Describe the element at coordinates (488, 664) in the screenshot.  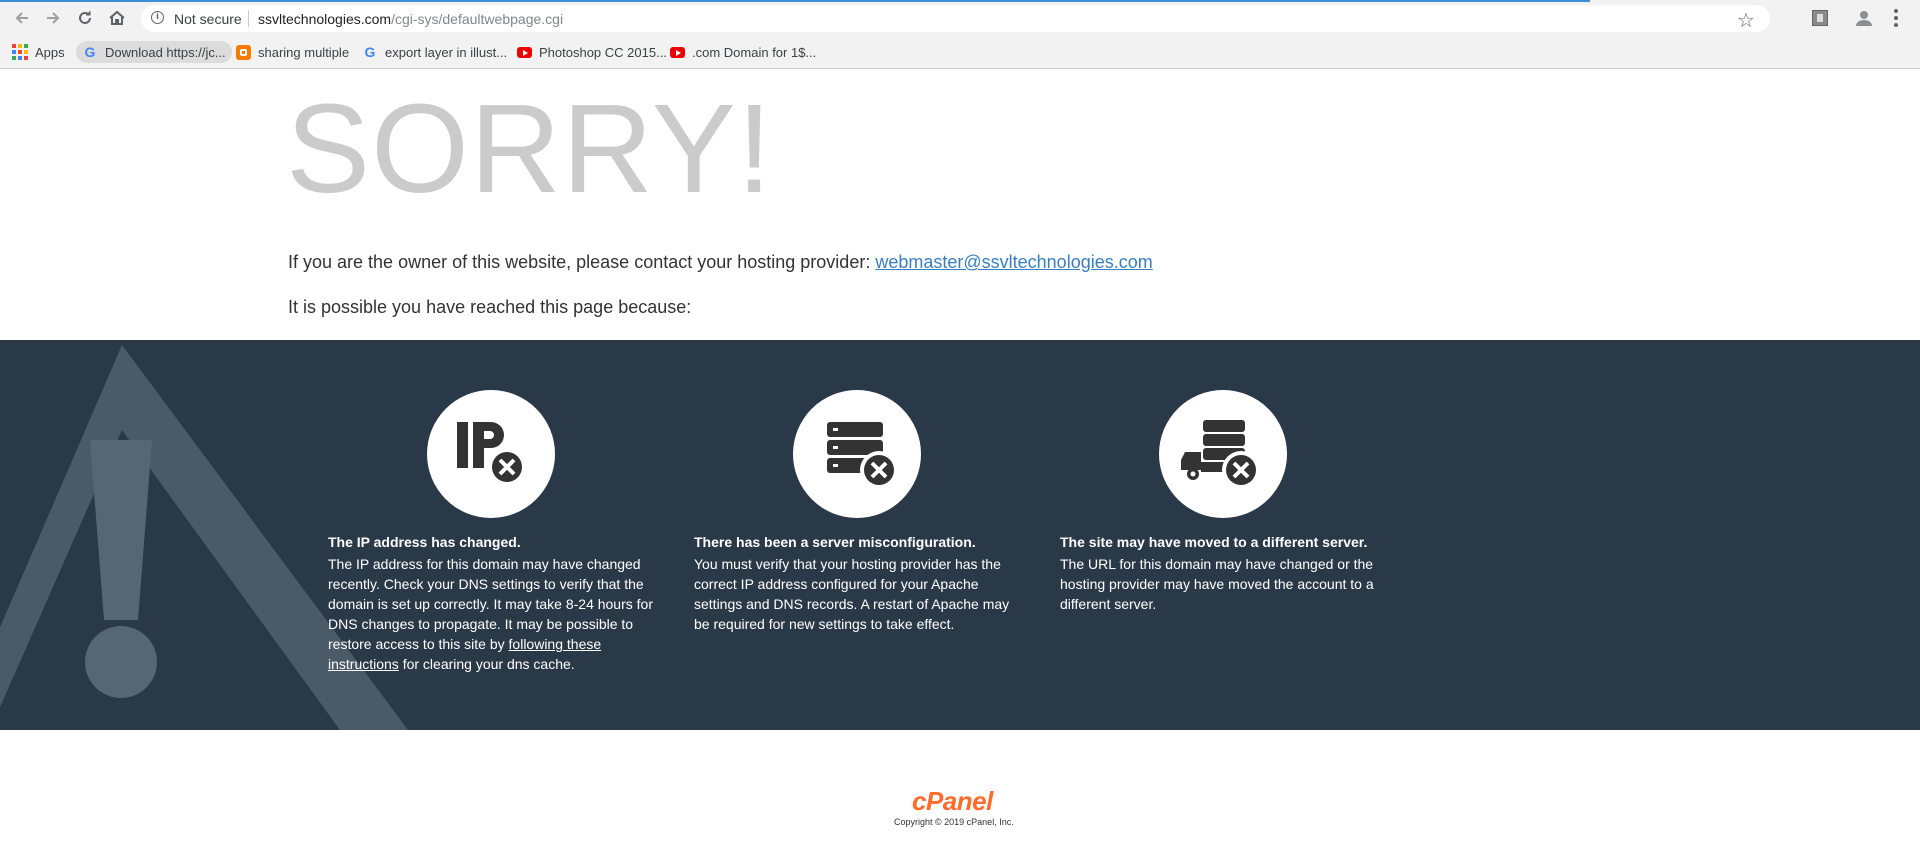
I see `reason-body-tail: for clearing your dns cache.` at that location.